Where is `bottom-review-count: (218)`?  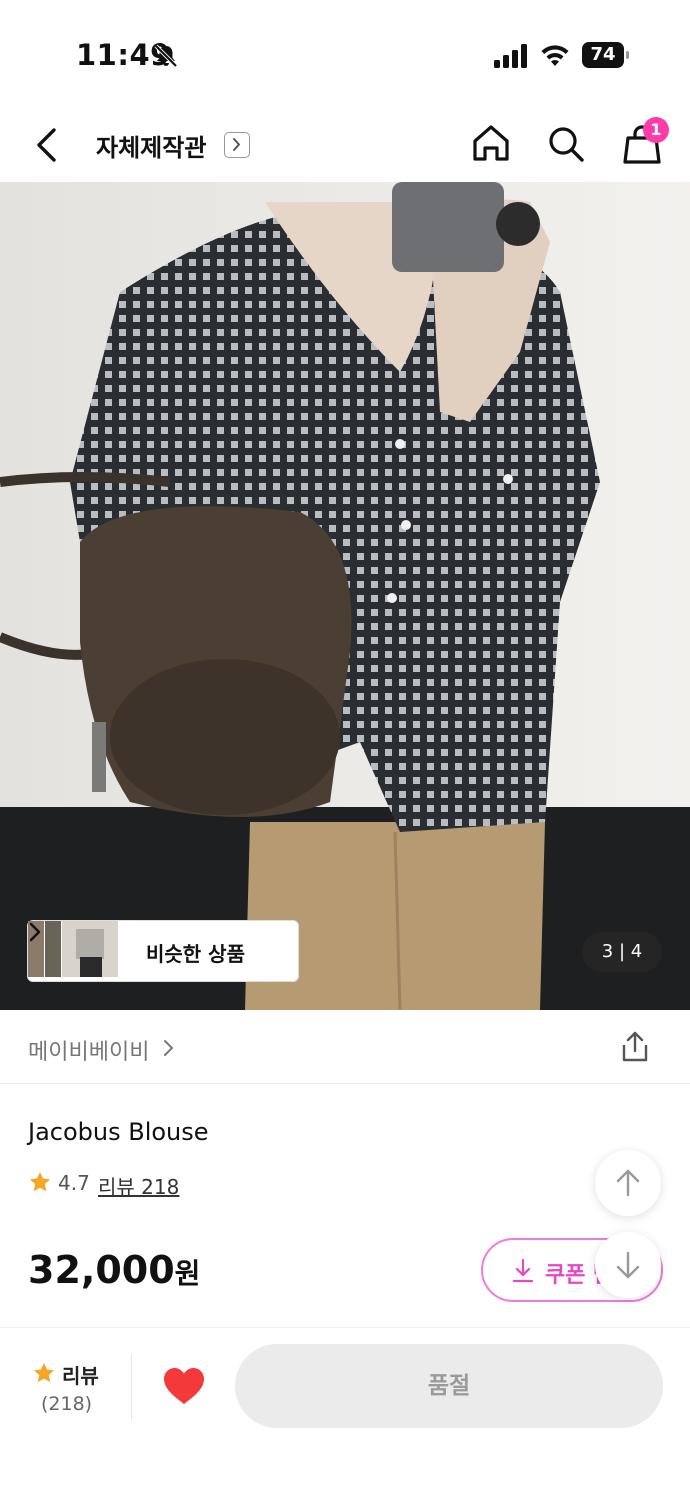 bottom-review-count: (218) is located at coordinates (67, 1404).